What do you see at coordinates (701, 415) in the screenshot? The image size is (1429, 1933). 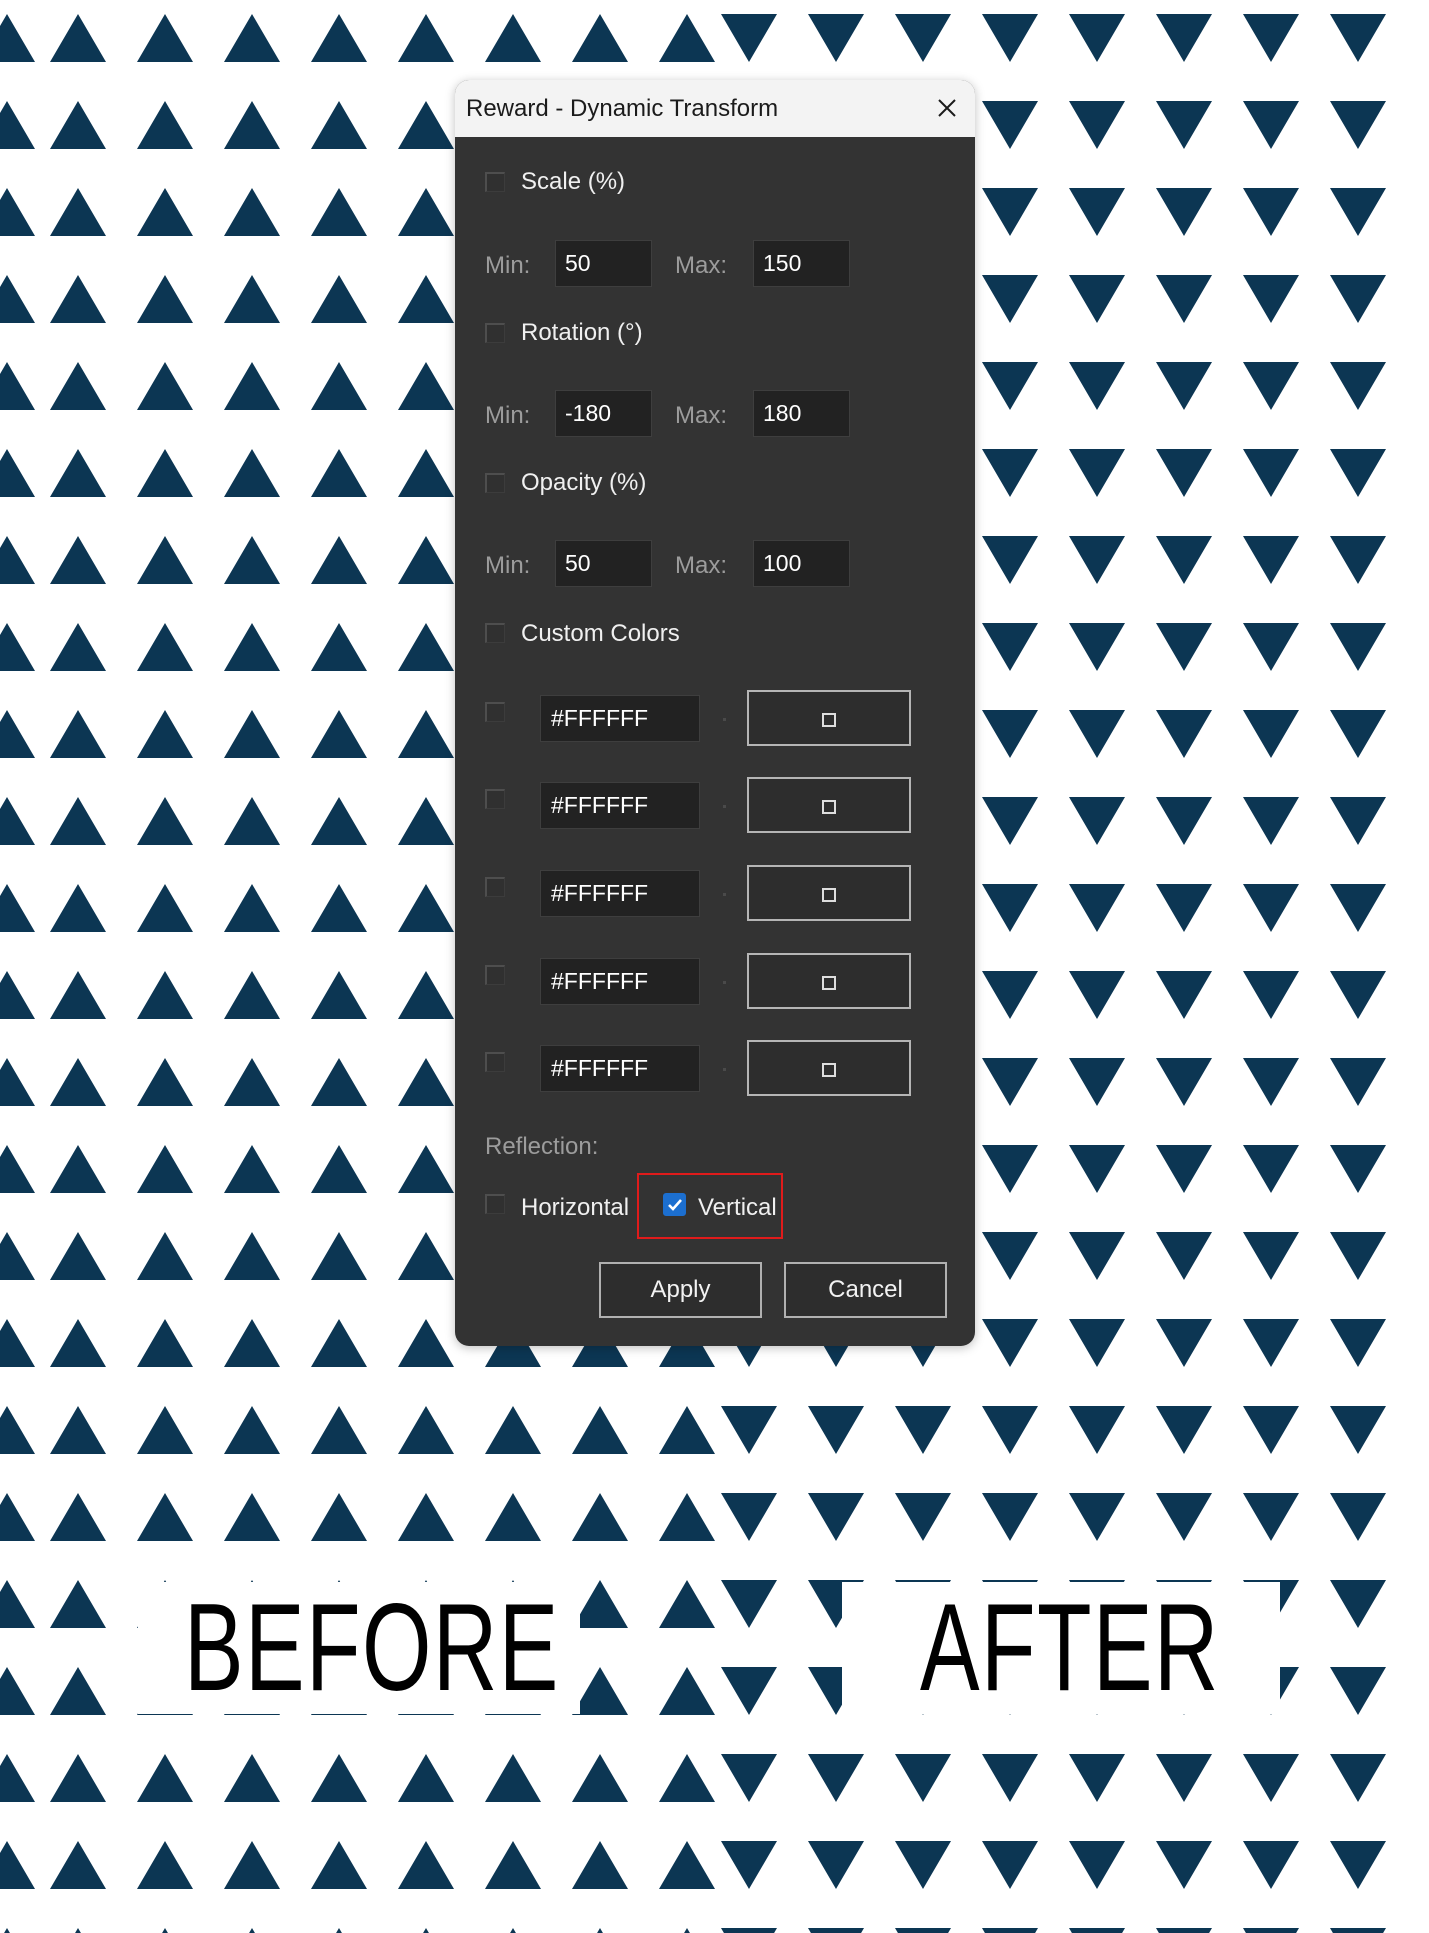 I see `rotation-max-label: Max:` at bounding box center [701, 415].